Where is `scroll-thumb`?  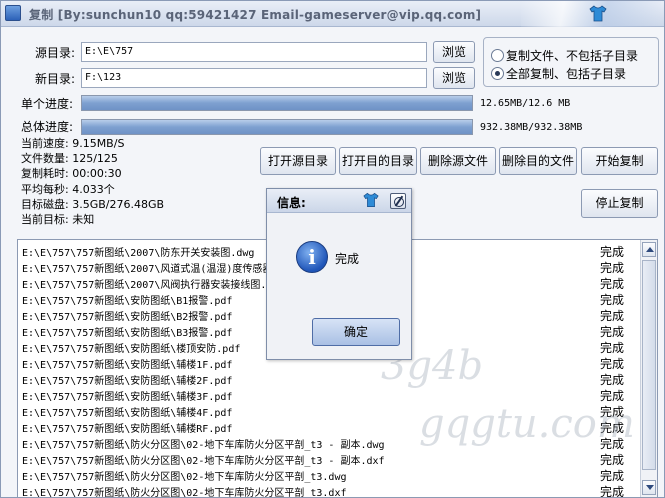
scroll-thumb is located at coordinates (649, 365).